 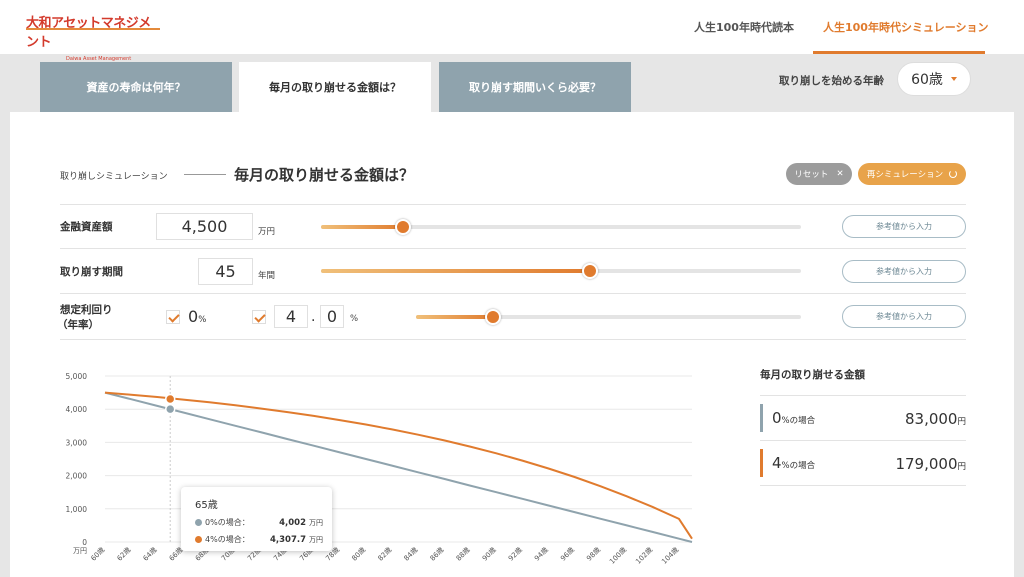 What do you see at coordinates (811, 175) in the screenshot?
I see `reset-label: リセット` at bounding box center [811, 175].